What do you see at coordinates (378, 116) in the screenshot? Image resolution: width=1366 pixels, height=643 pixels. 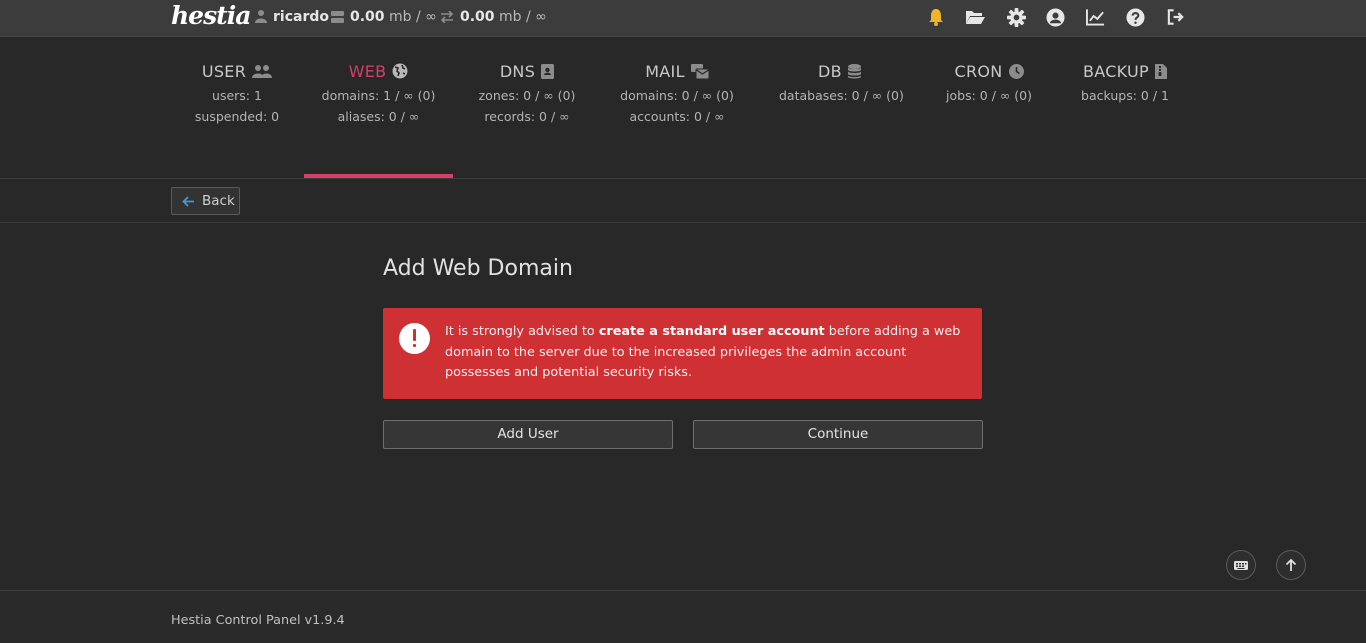 I see `tab-web-aliases: aliases: 0 / ∞` at bounding box center [378, 116].